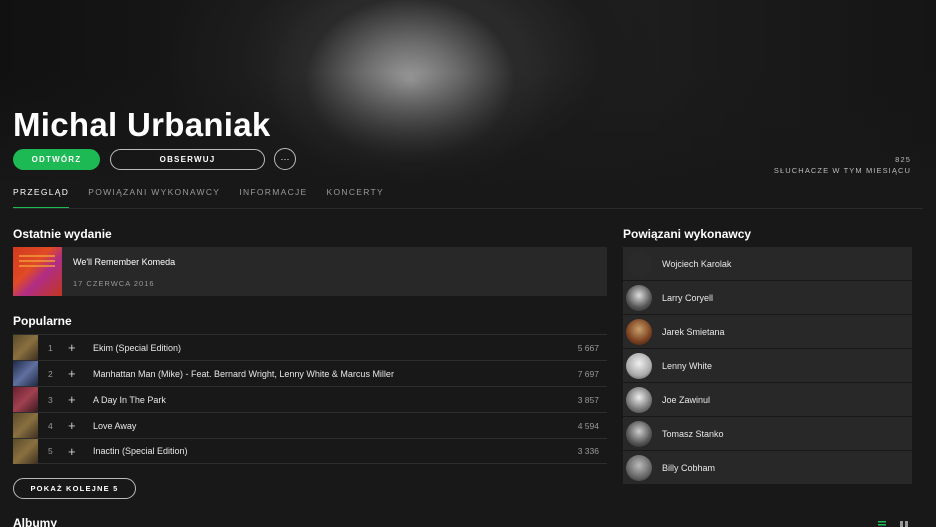 The height and width of the screenshot is (527, 936). I want to click on track-number: 2, so click(50, 373).